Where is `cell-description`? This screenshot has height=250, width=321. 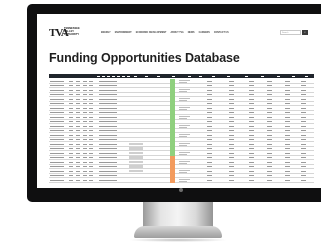
cell-description is located at coordinates (183, 163).